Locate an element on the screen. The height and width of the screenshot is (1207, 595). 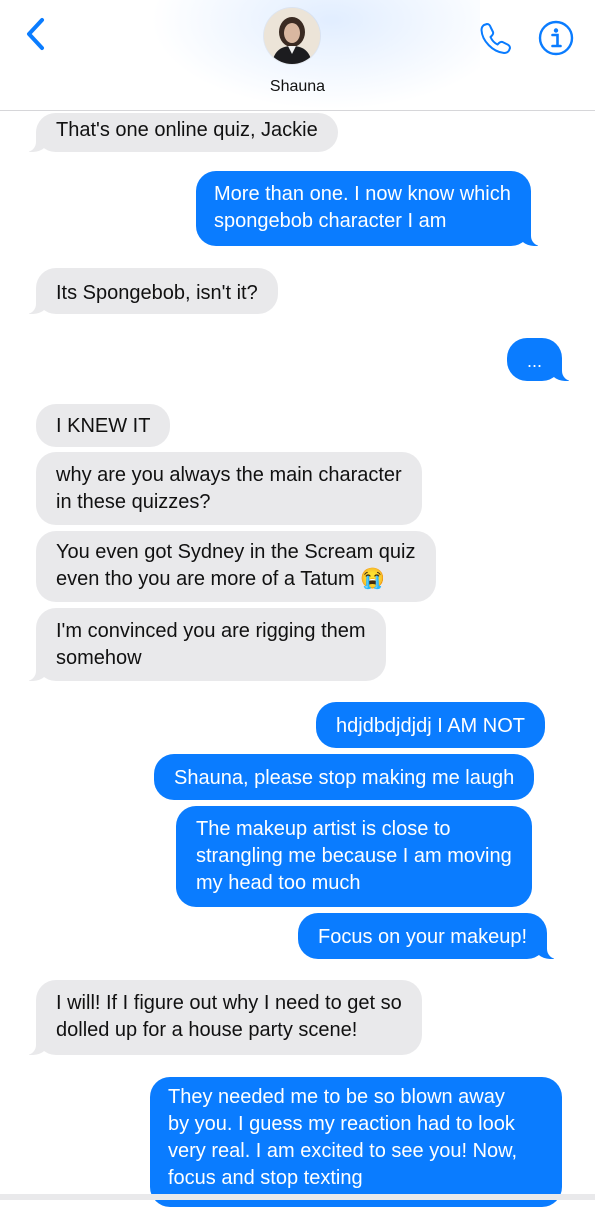
contact-photo is located at coordinates (292, 36).